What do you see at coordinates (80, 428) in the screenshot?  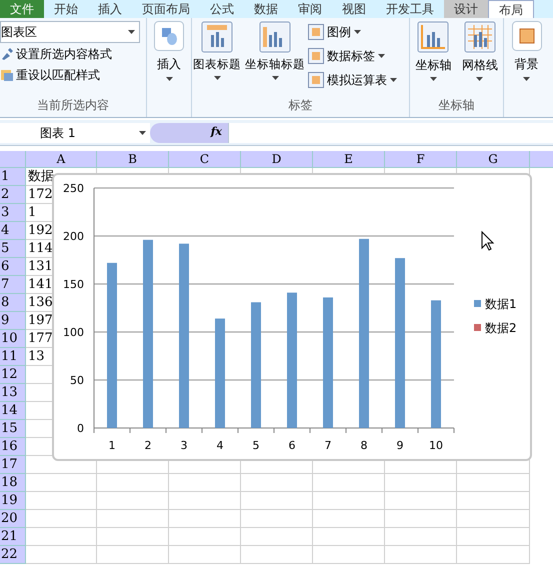 I see `y-axis-label: 0` at bounding box center [80, 428].